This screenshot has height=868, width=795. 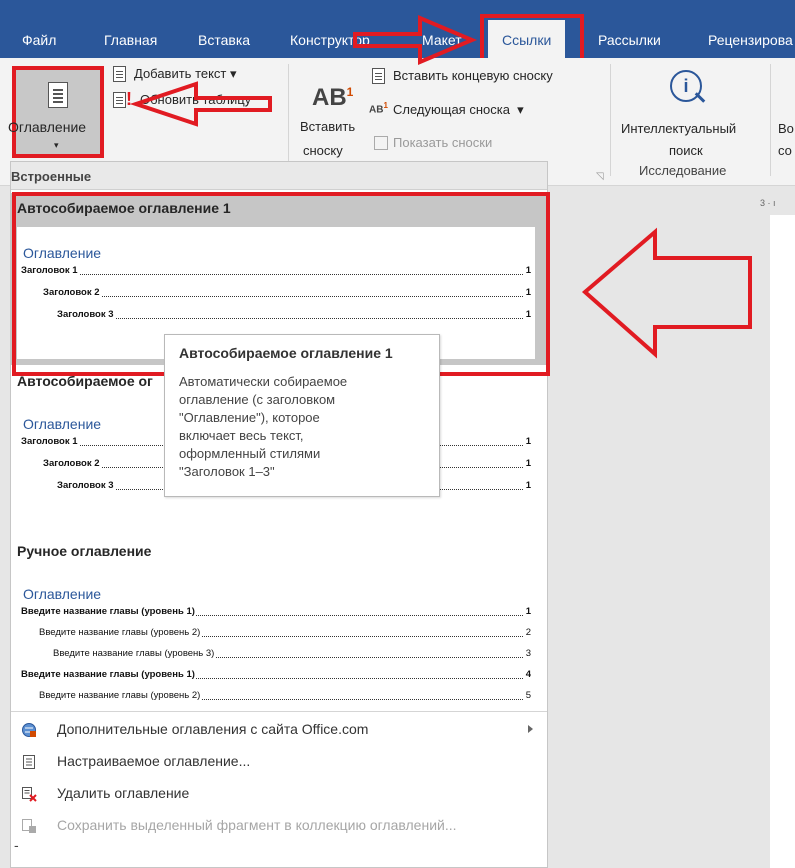 I want to click on update-table-icon, so click(x=119, y=100).